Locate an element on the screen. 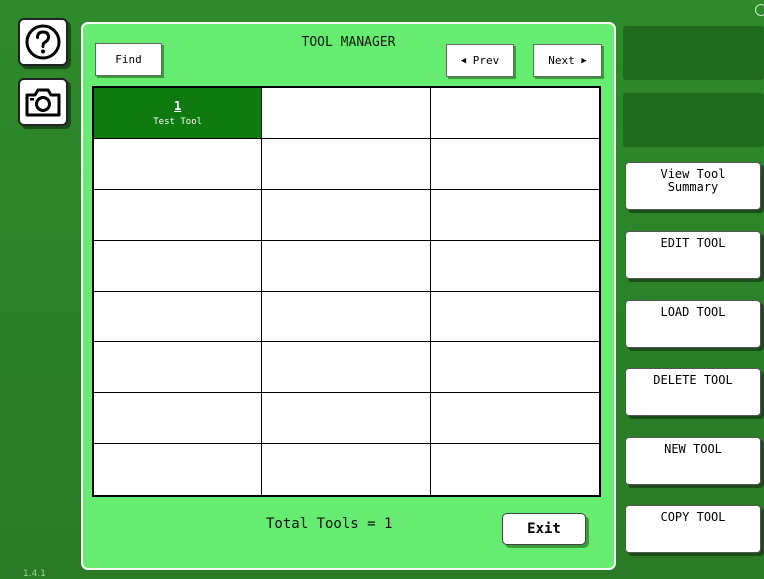  edit-tool-button: EDIT TOOL is located at coordinates (693, 255).